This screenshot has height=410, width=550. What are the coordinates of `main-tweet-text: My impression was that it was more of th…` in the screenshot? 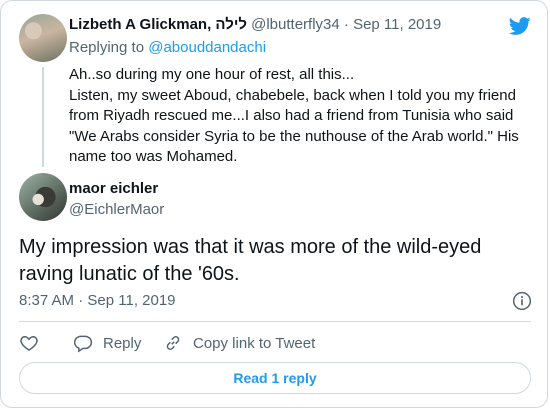 It's located at (275, 261).